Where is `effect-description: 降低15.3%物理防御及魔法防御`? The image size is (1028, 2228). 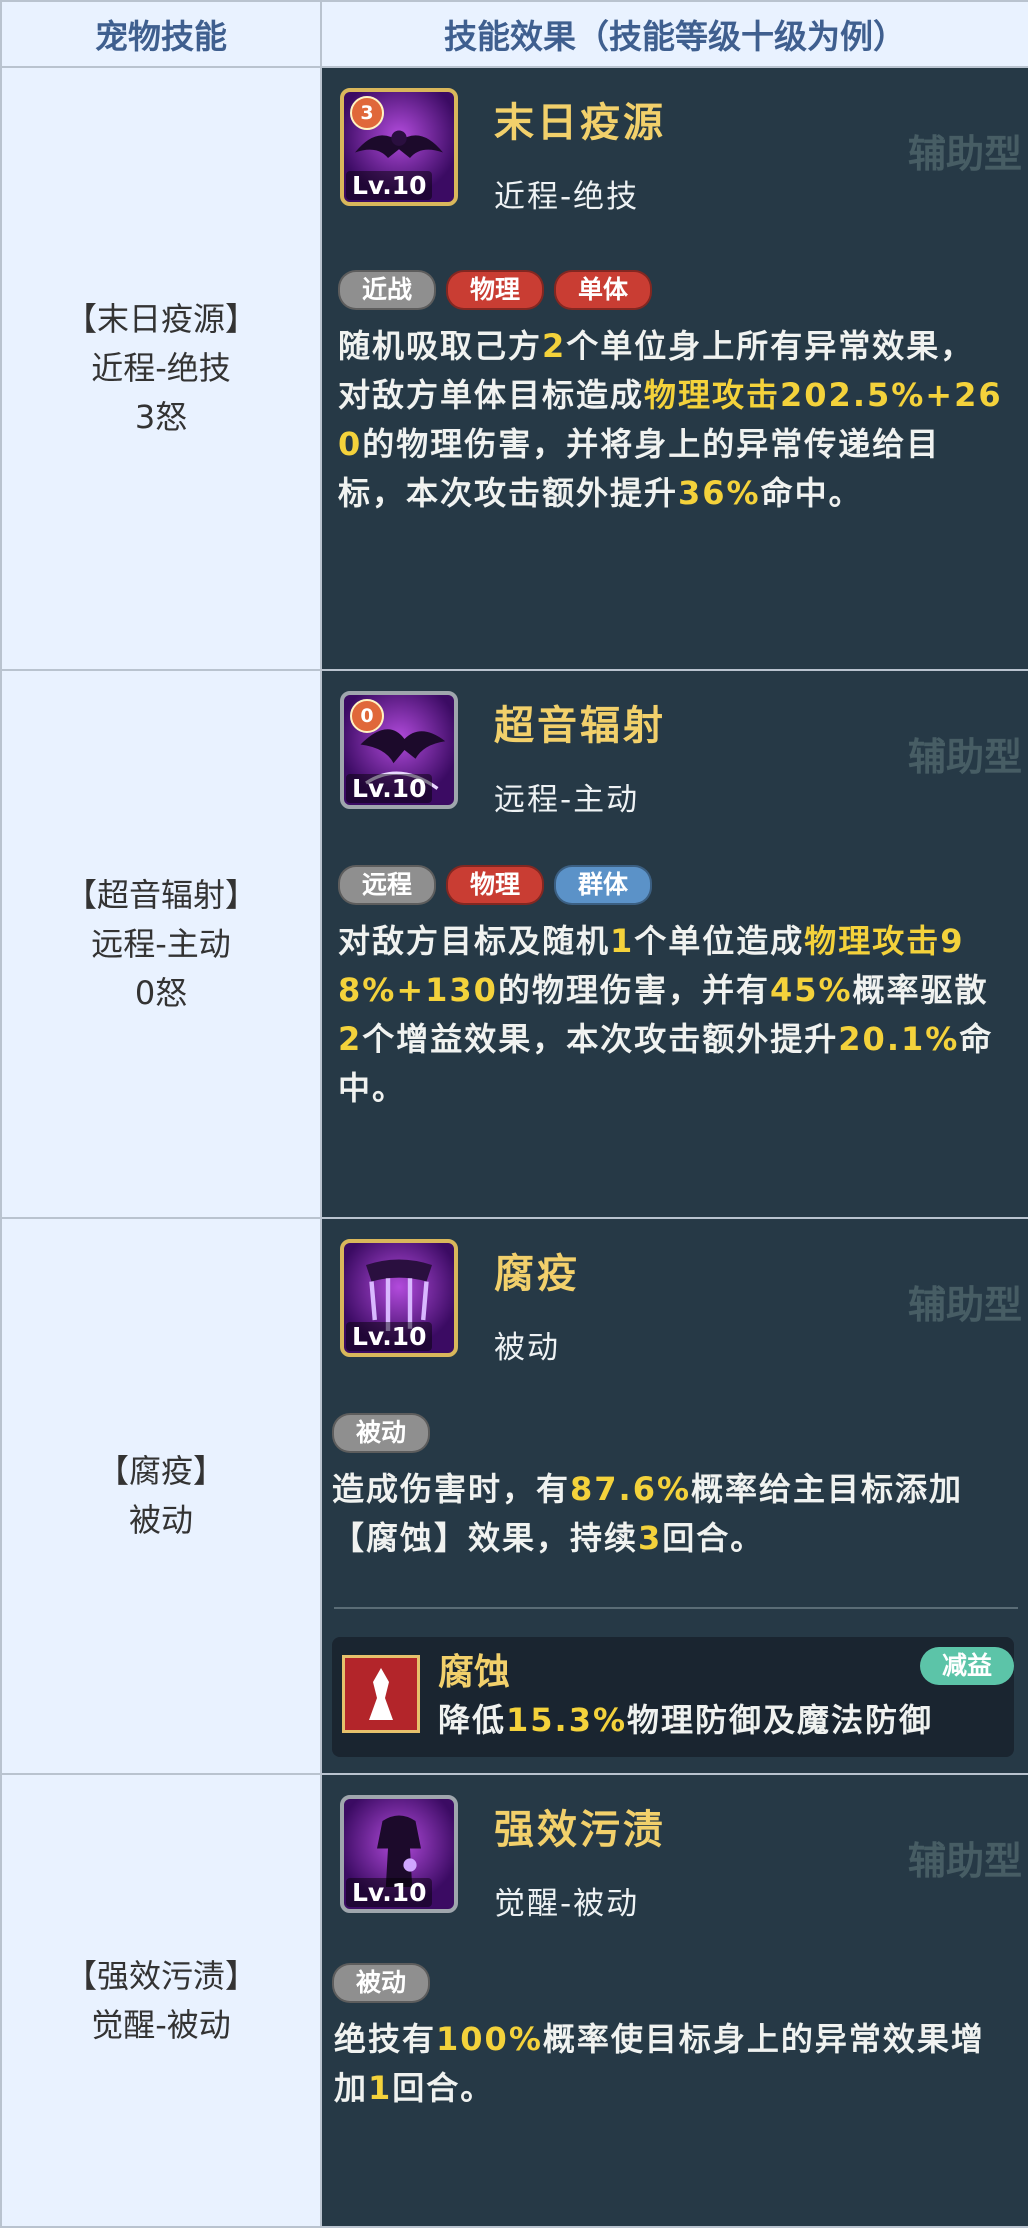
effect-description: 降低15.3%物理防御及魔法防御 is located at coordinates (686, 1720).